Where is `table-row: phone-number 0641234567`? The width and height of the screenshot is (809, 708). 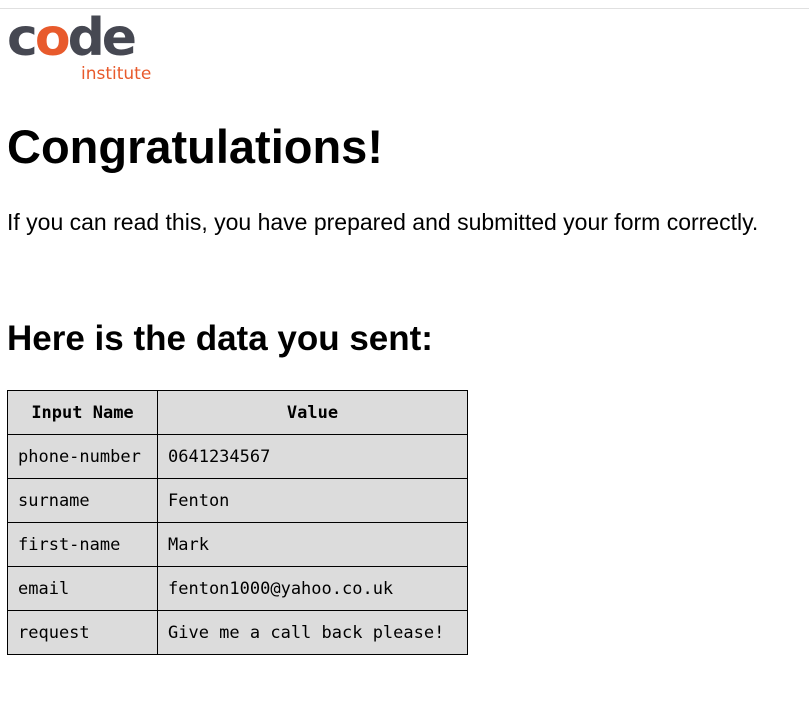
table-row: phone-number 0641234567 is located at coordinates (237, 456).